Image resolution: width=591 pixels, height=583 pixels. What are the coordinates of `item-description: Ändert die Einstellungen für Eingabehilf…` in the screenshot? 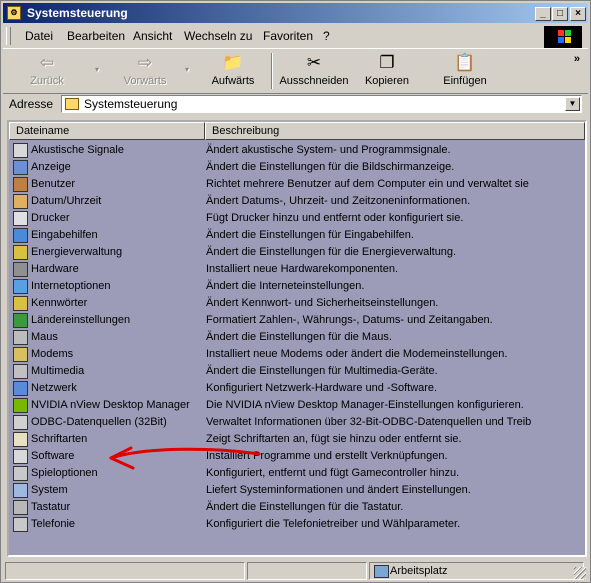 It's located at (310, 235).